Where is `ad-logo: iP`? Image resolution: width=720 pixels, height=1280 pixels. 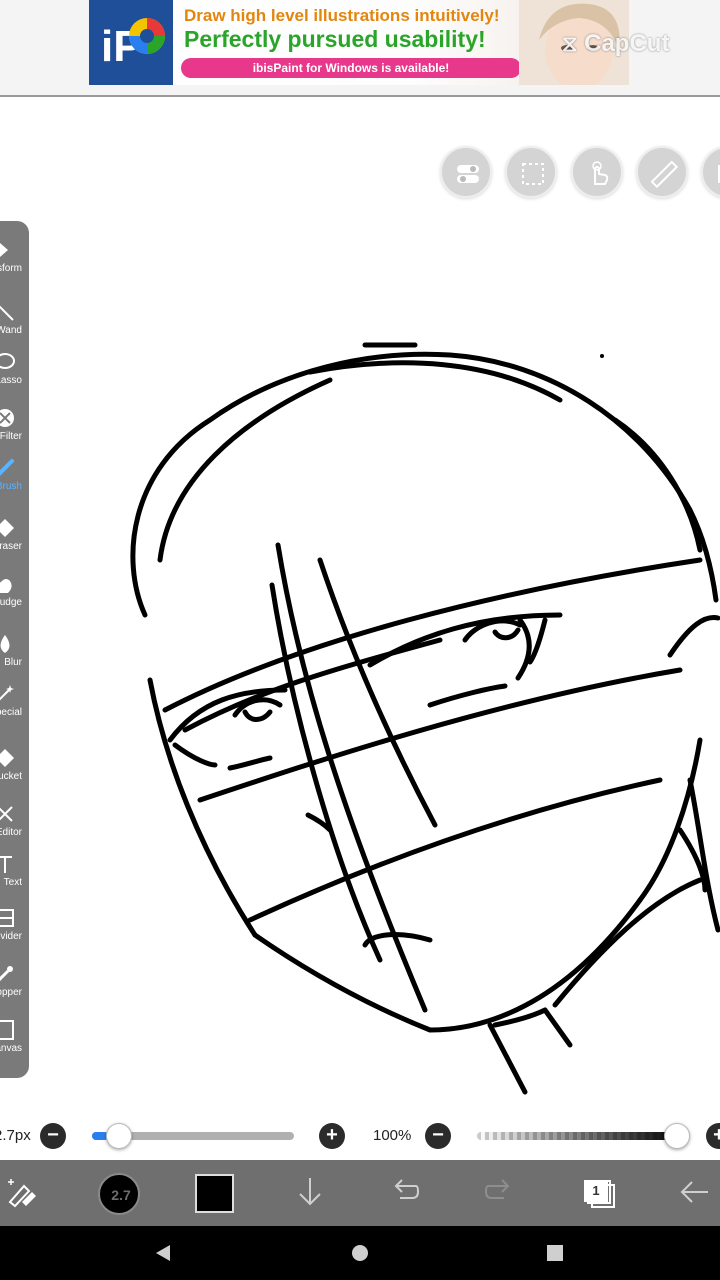 ad-logo: iP is located at coordinates (131, 42).